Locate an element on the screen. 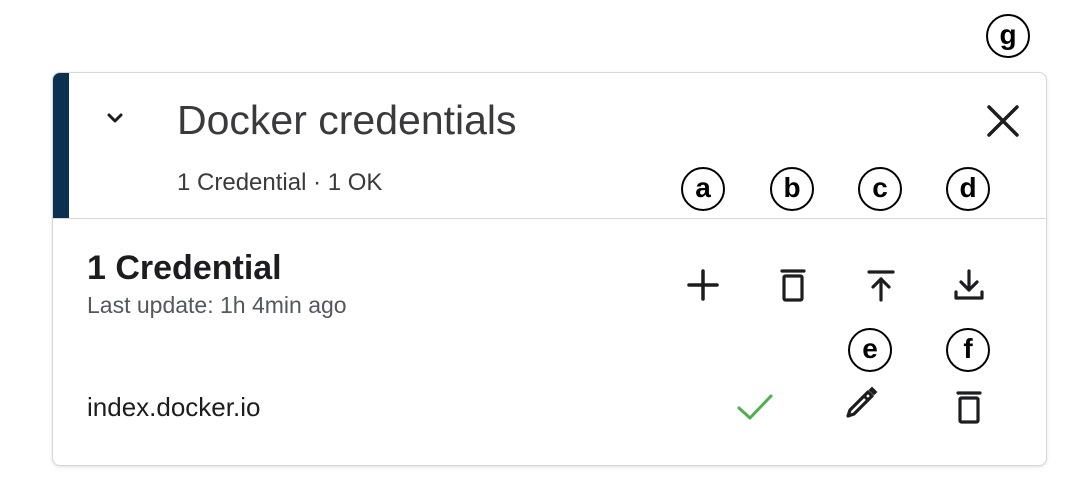 The width and height of the screenshot is (1080, 480). panel-subtitle: 1 Credential · 1 OK is located at coordinates (280, 182).